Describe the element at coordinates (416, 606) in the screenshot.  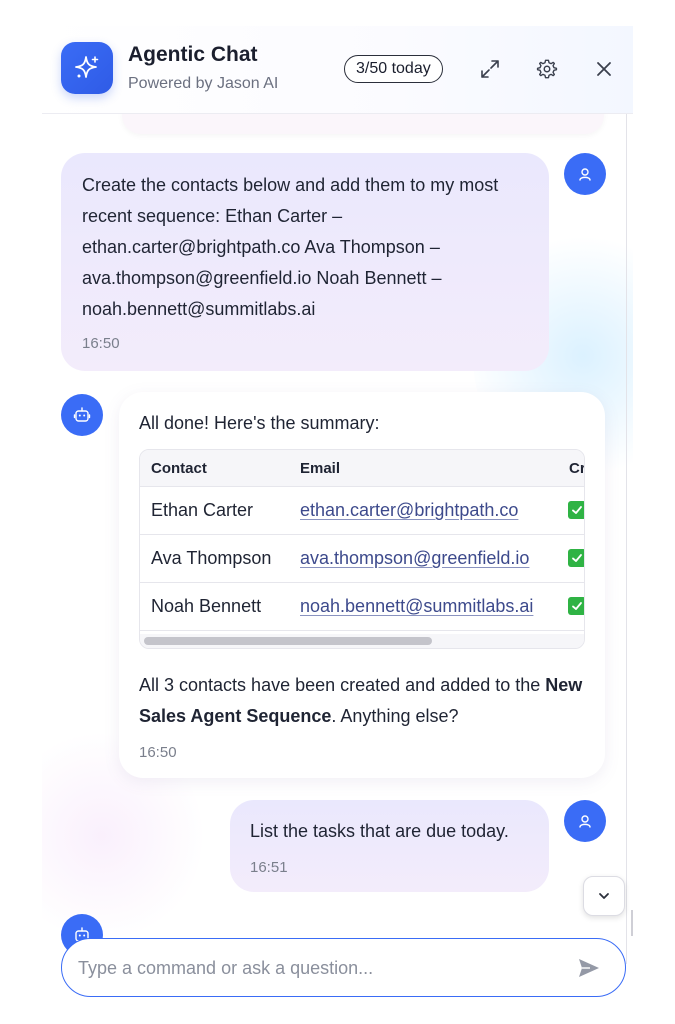
I see `email-link: noah.bennett@summitlabs.ai` at that location.